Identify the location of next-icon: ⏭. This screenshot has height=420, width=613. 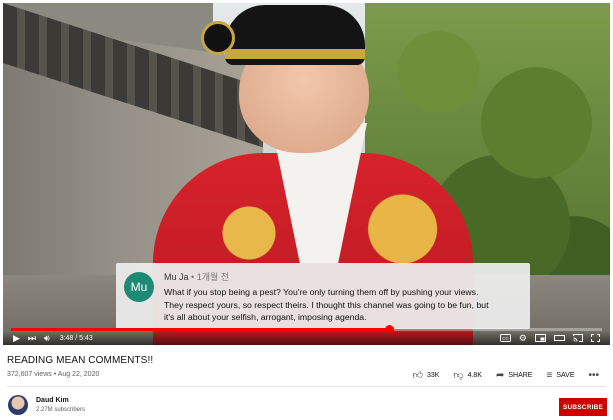
(32, 338).